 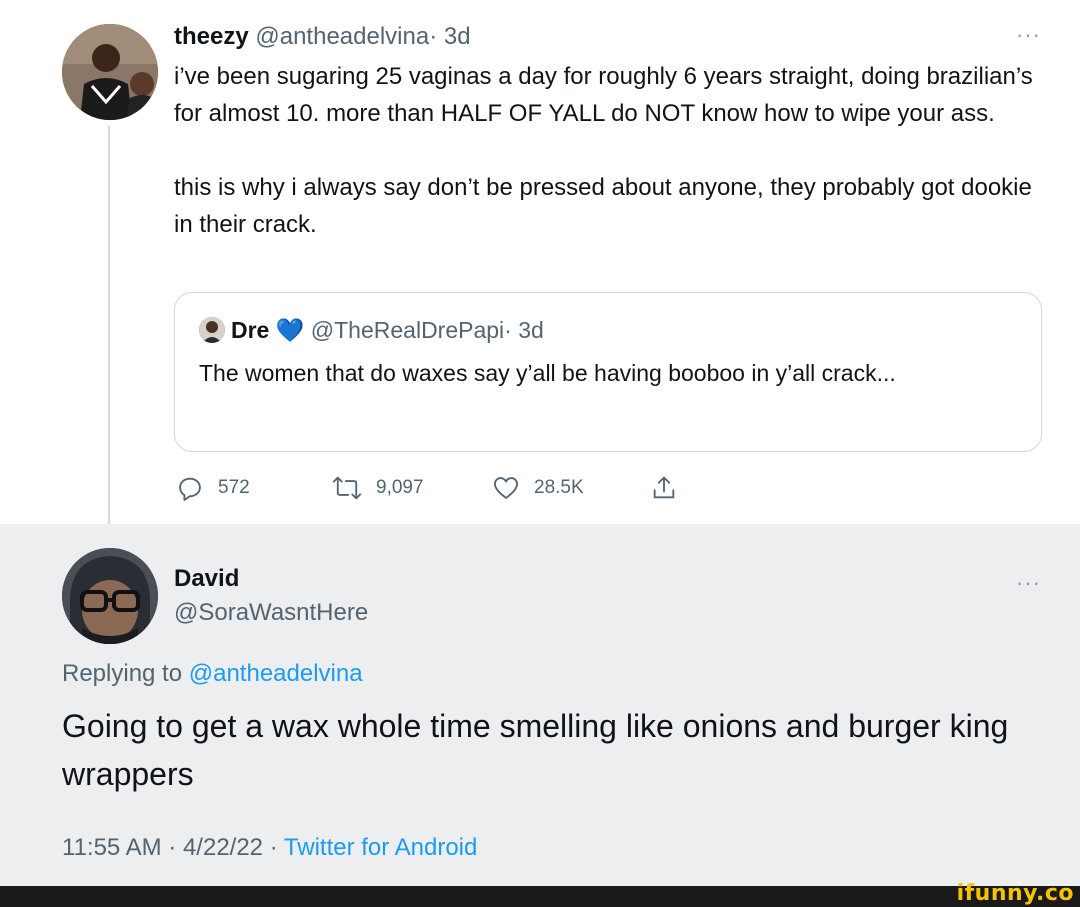 What do you see at coordinates (211, 36) in the screenshot?
I see `display-name: theezy` at bounding box center [211, 36].